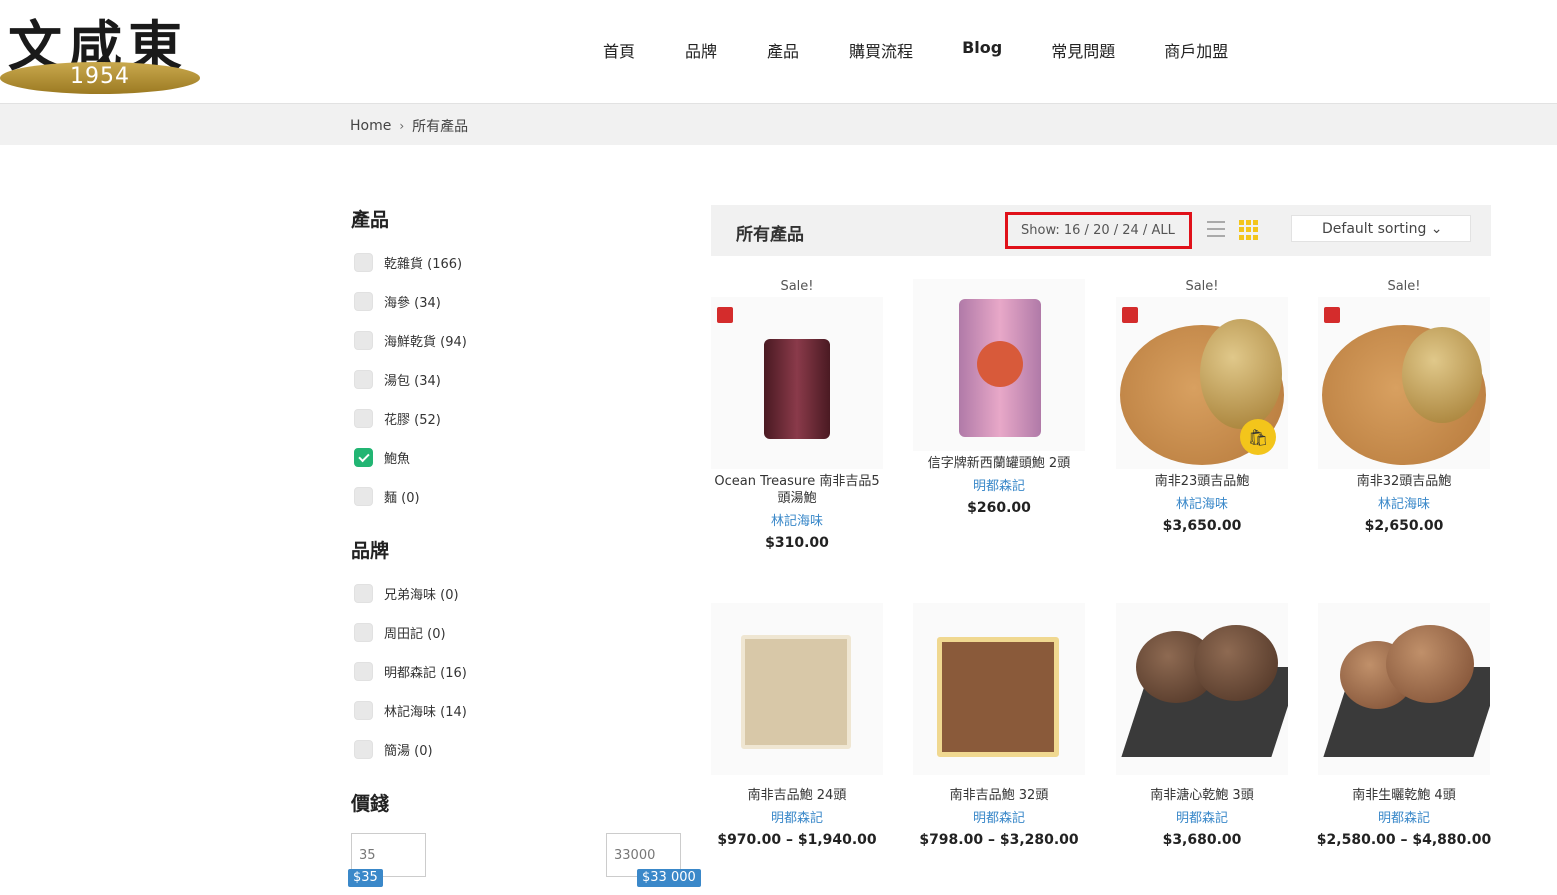  What do you see at coordinates (797, 840) in the screenshot?
I see `product-price: $970.00 – $1,940.00` at bounding box center [797, 840].